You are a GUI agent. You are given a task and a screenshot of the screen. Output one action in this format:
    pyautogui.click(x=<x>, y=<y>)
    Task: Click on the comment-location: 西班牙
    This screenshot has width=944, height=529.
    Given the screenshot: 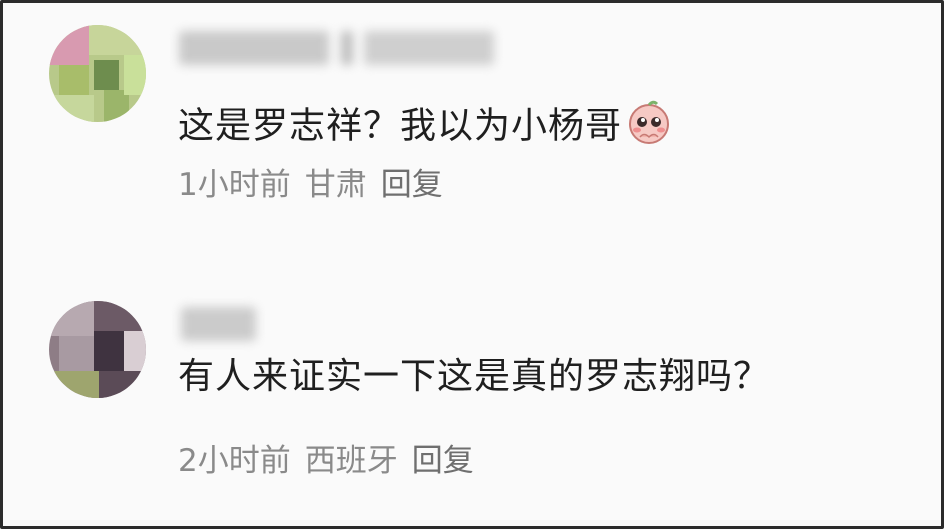 What is the action you would take?
    pyautogui.click(x=351, y=461)
    